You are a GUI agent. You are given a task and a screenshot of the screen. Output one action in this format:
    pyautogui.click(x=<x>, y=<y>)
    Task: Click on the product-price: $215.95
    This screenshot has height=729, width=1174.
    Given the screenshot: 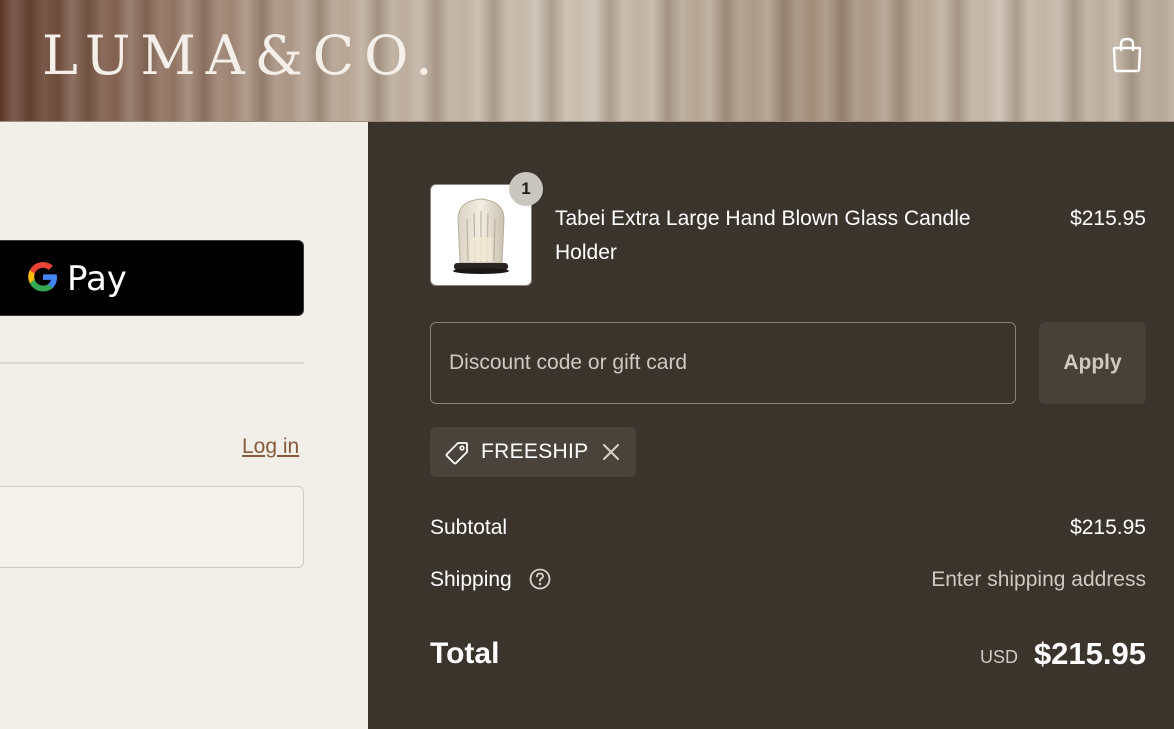 What is the action you would take?
    pyautogui.click(x=1108, y=218)
    